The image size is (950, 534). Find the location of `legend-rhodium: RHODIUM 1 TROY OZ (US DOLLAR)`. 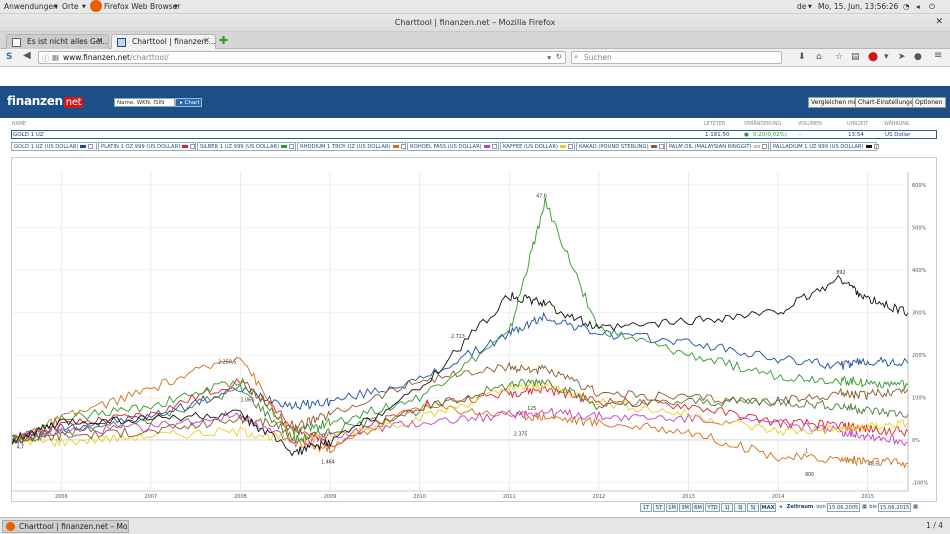

legend-rhodium: RHODIUM 1 TROY OZ (US DOLLAR) is located at coordinates (351, 146).